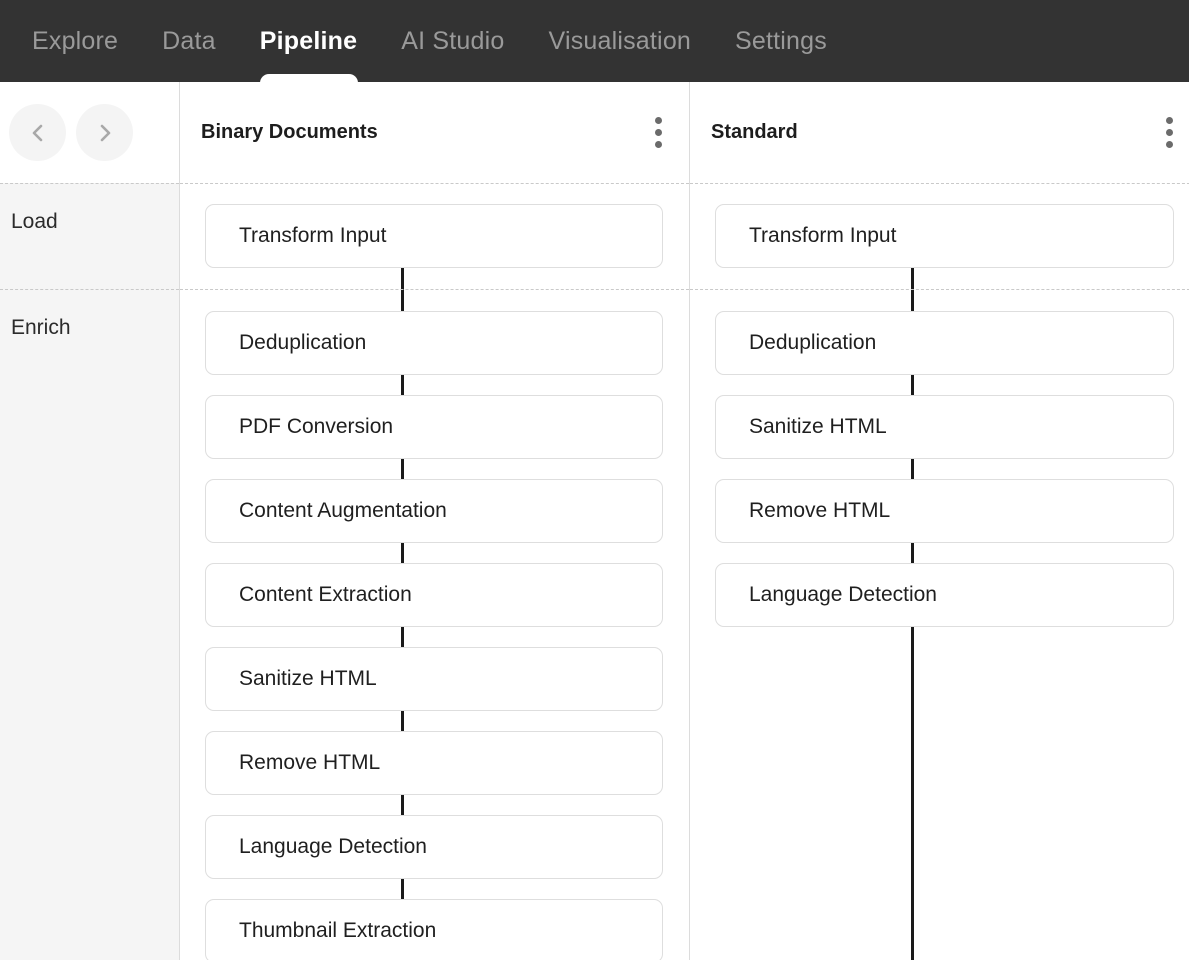 Image resolution: width=1189 pixels, height=960 pixels. I want to click on nav-tab-explore: Explore, so click(75, 41).